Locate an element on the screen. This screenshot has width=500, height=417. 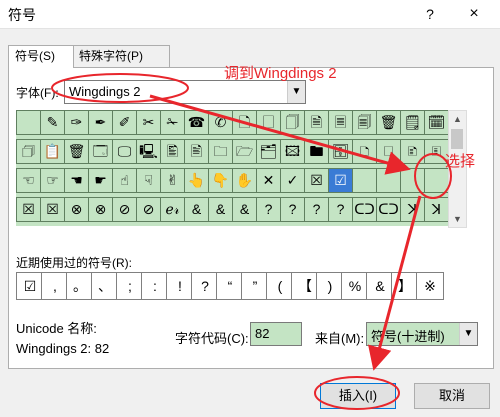
annotation-circle-insert is located at coordinates (357, 393).